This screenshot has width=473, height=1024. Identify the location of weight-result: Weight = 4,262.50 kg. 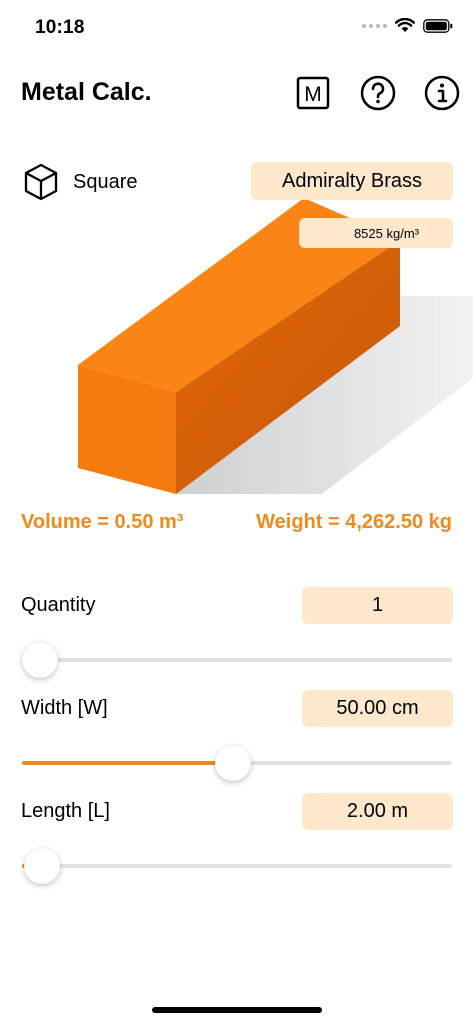
(354, 522).